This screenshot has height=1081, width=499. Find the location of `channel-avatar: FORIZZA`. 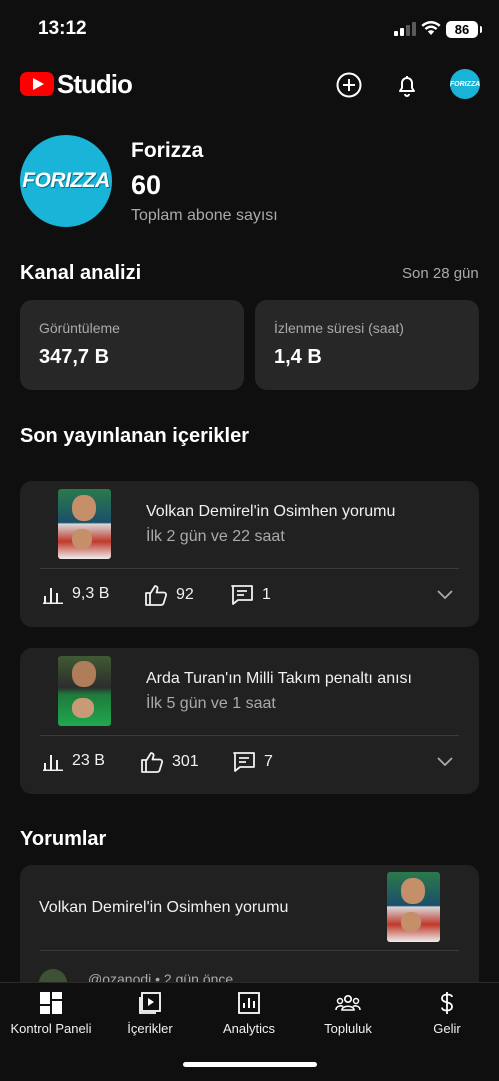

channel-avatar: FORIZZA is located at coordinates (66, 181).